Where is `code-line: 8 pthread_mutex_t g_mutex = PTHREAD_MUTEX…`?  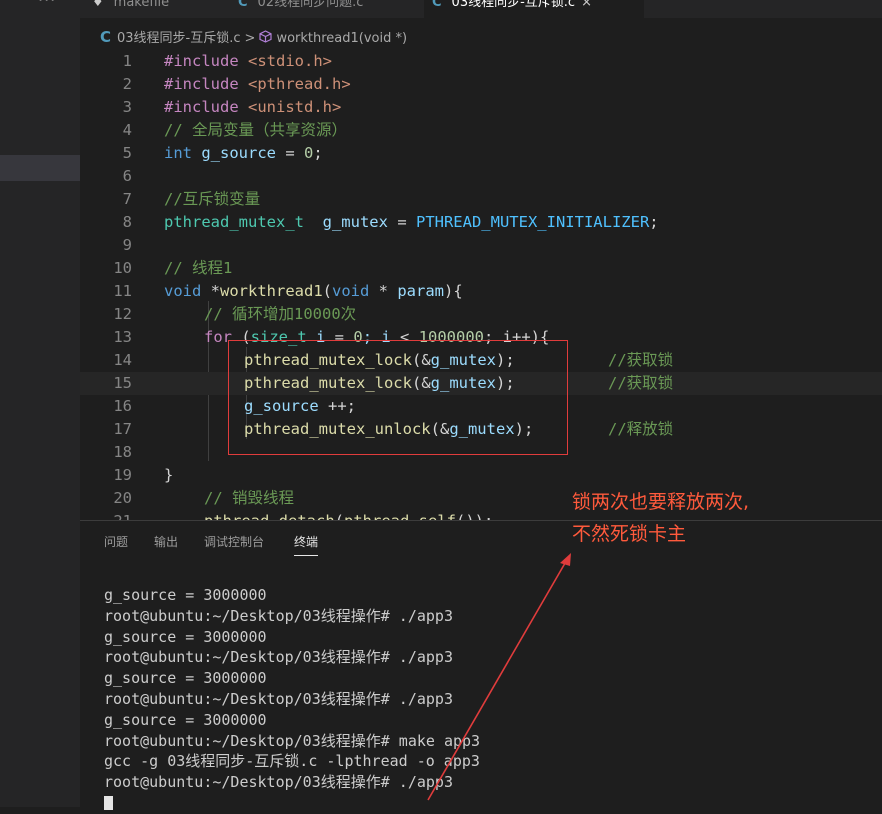
code-line: 8 pthread_mutex_t g_mutex = PTHREAD_MUTEX… is located at coordinates (390, 222).